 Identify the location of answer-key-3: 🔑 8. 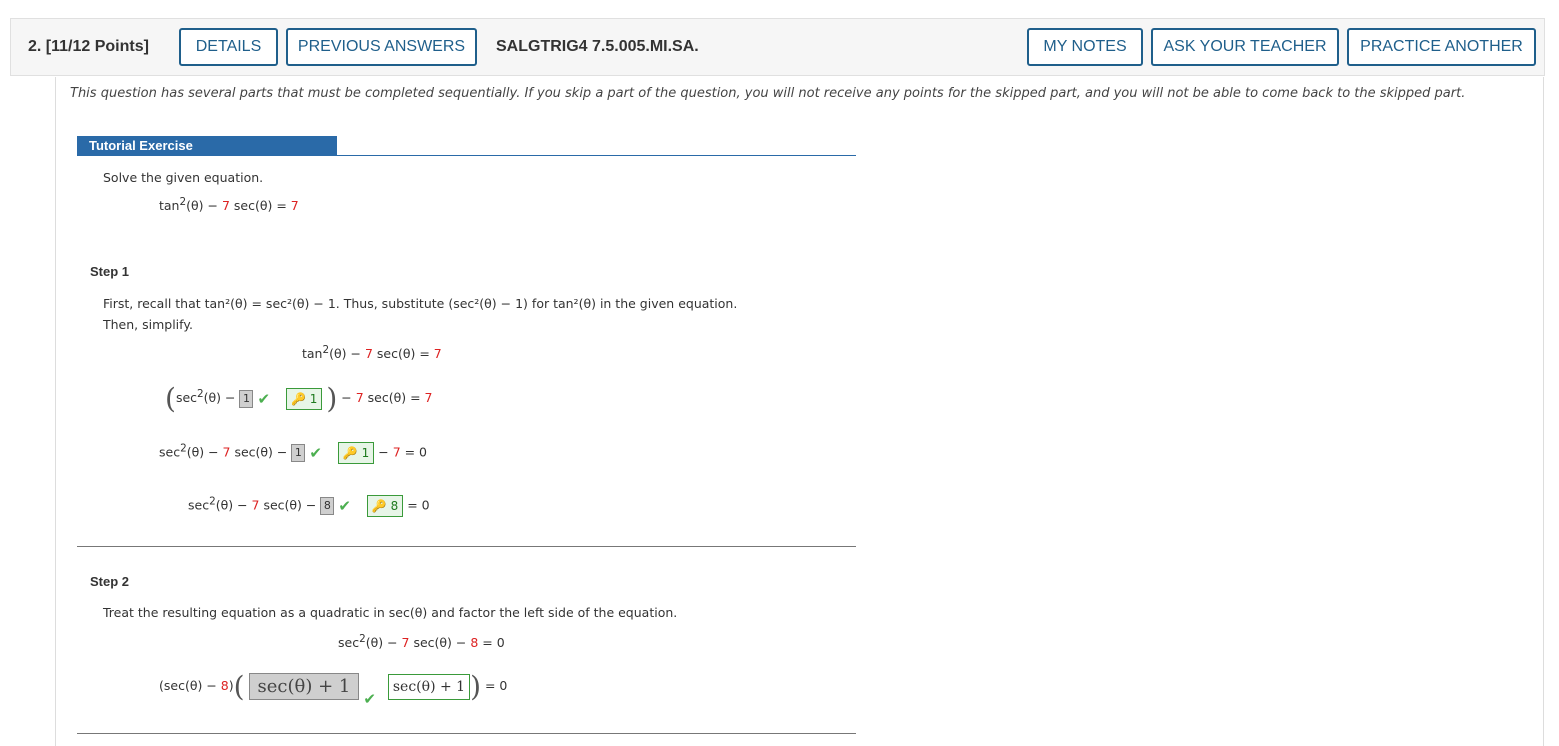
(385, 506).